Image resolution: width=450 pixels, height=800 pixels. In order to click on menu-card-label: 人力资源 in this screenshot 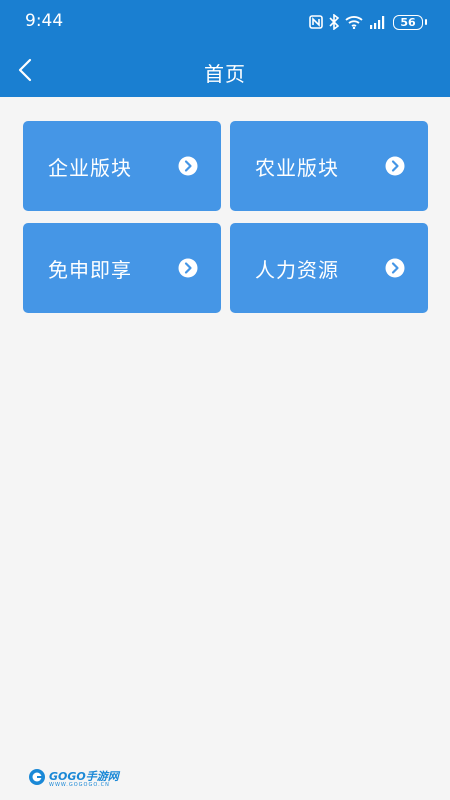, I will do `click(297, 270)`.